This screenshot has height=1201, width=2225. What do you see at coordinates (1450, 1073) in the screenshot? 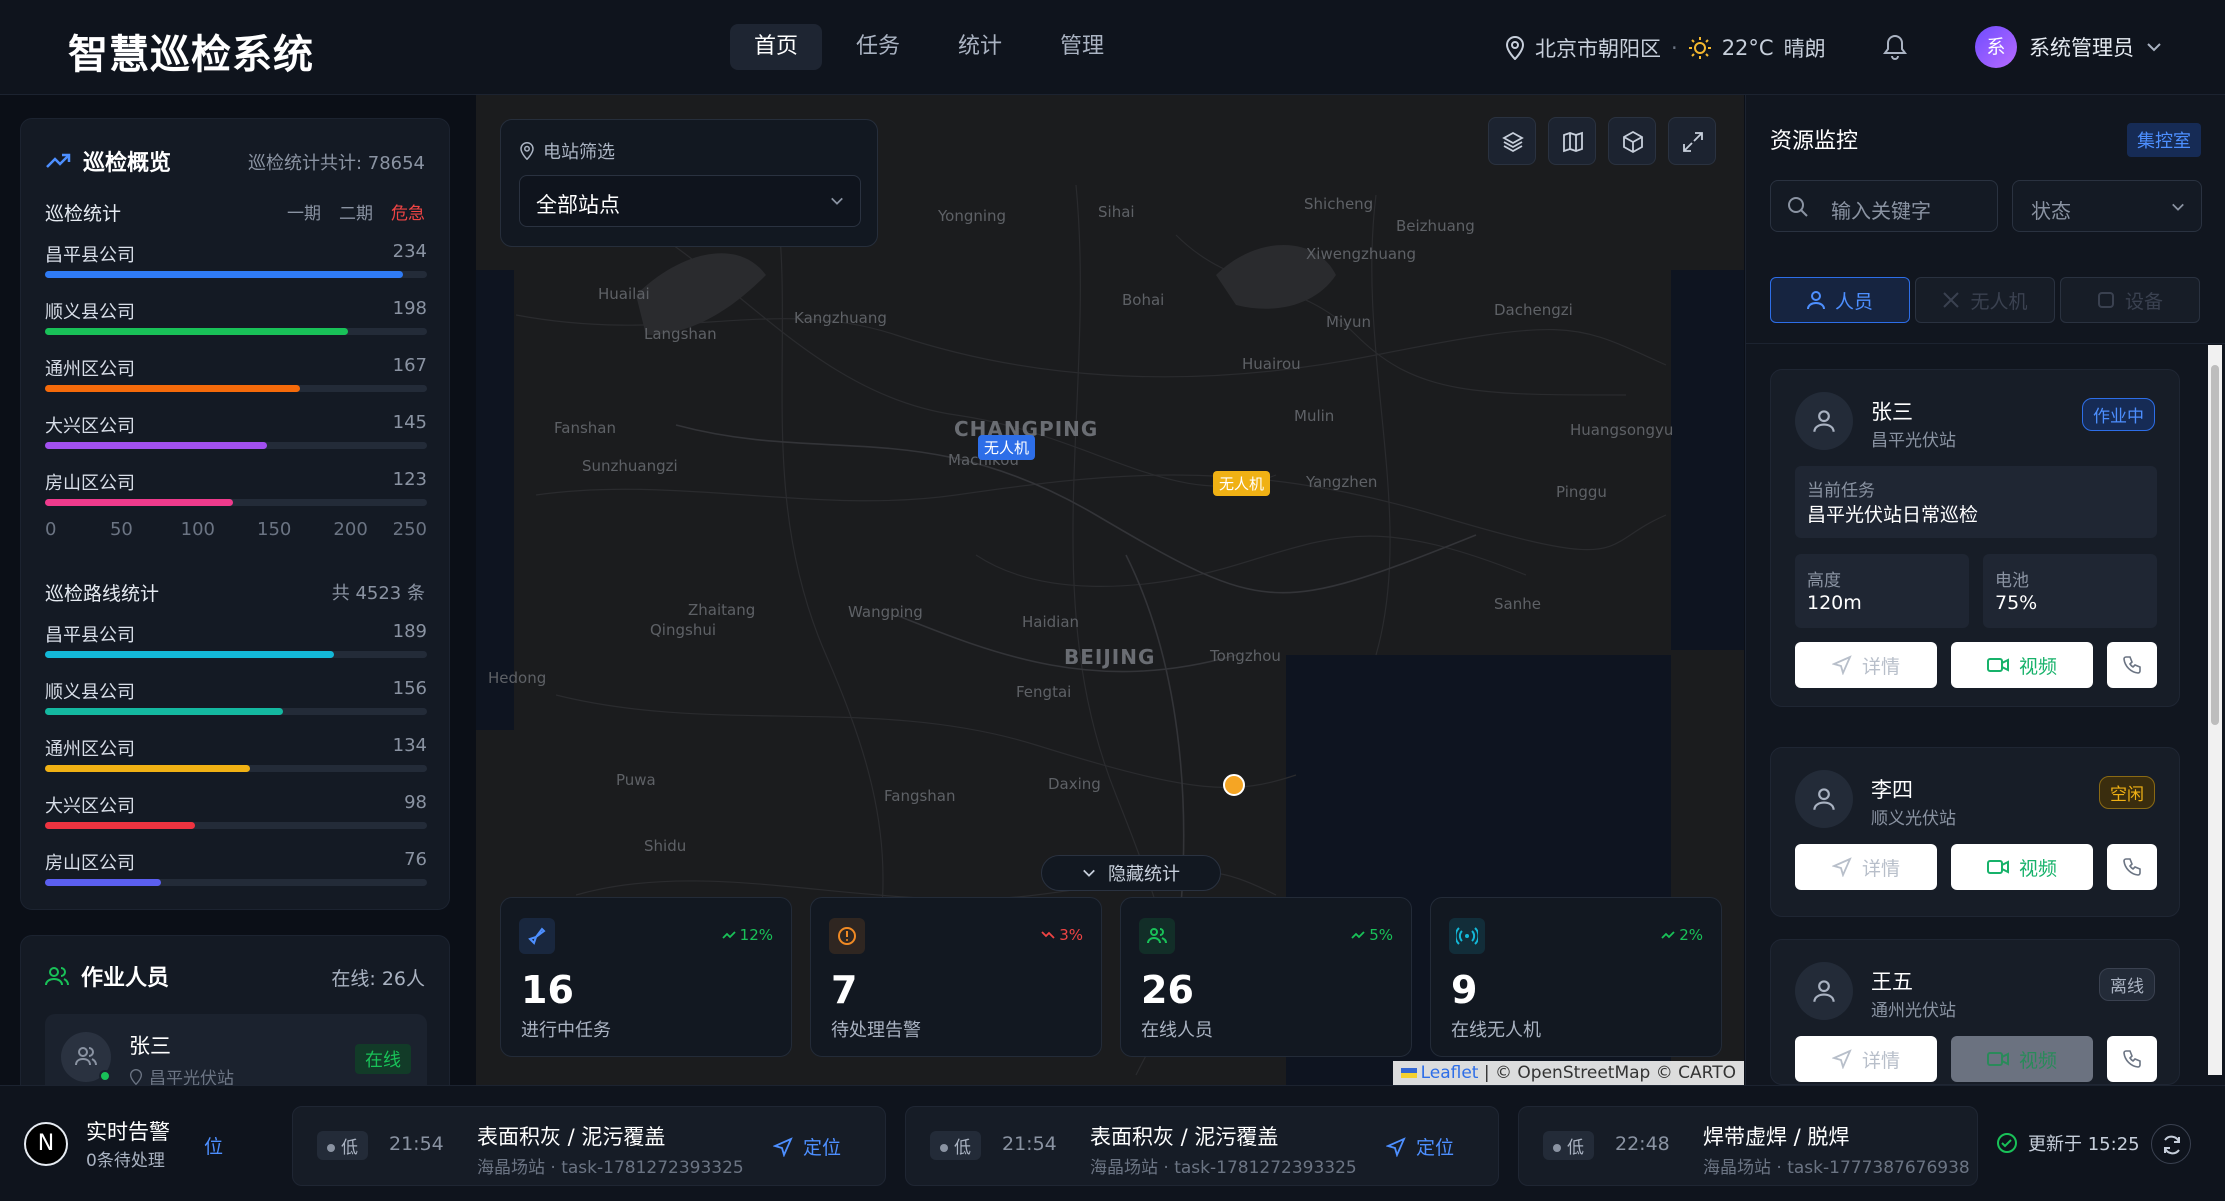
I see `leaflet-link: Leaflet` at bounding box center [1450, 1073].